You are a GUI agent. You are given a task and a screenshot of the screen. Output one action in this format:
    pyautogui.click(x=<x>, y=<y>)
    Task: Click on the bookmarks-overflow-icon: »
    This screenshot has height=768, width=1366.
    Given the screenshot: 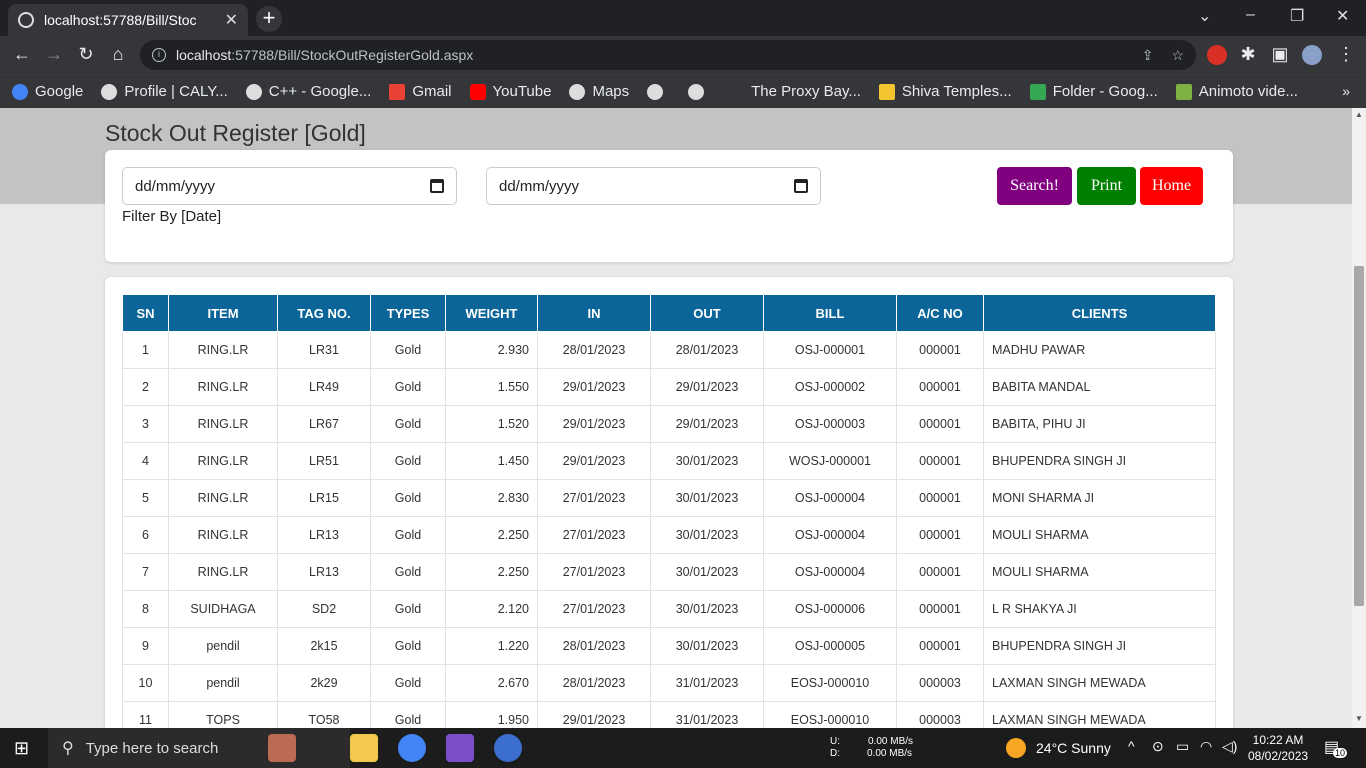 What is the action you would take?
    pyautogui.click(x=1346, y=91)
    